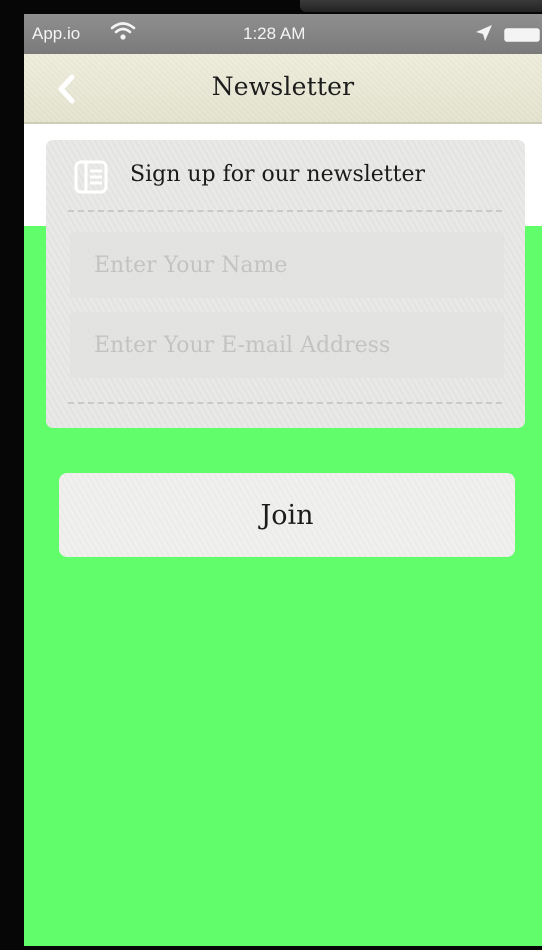 This screenshot has width=542, height=950. Describe the element at coordinates (287, 345) in the screenshot. I see `email-input` at that location.